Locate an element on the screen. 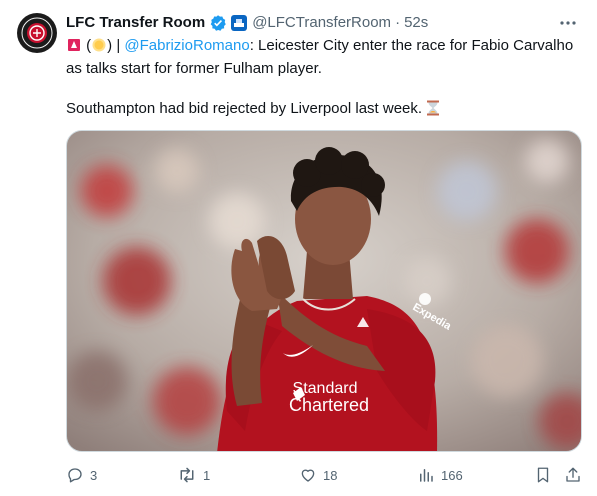  author-name: LFC Transfer Room is located at coordinates (135, 23).